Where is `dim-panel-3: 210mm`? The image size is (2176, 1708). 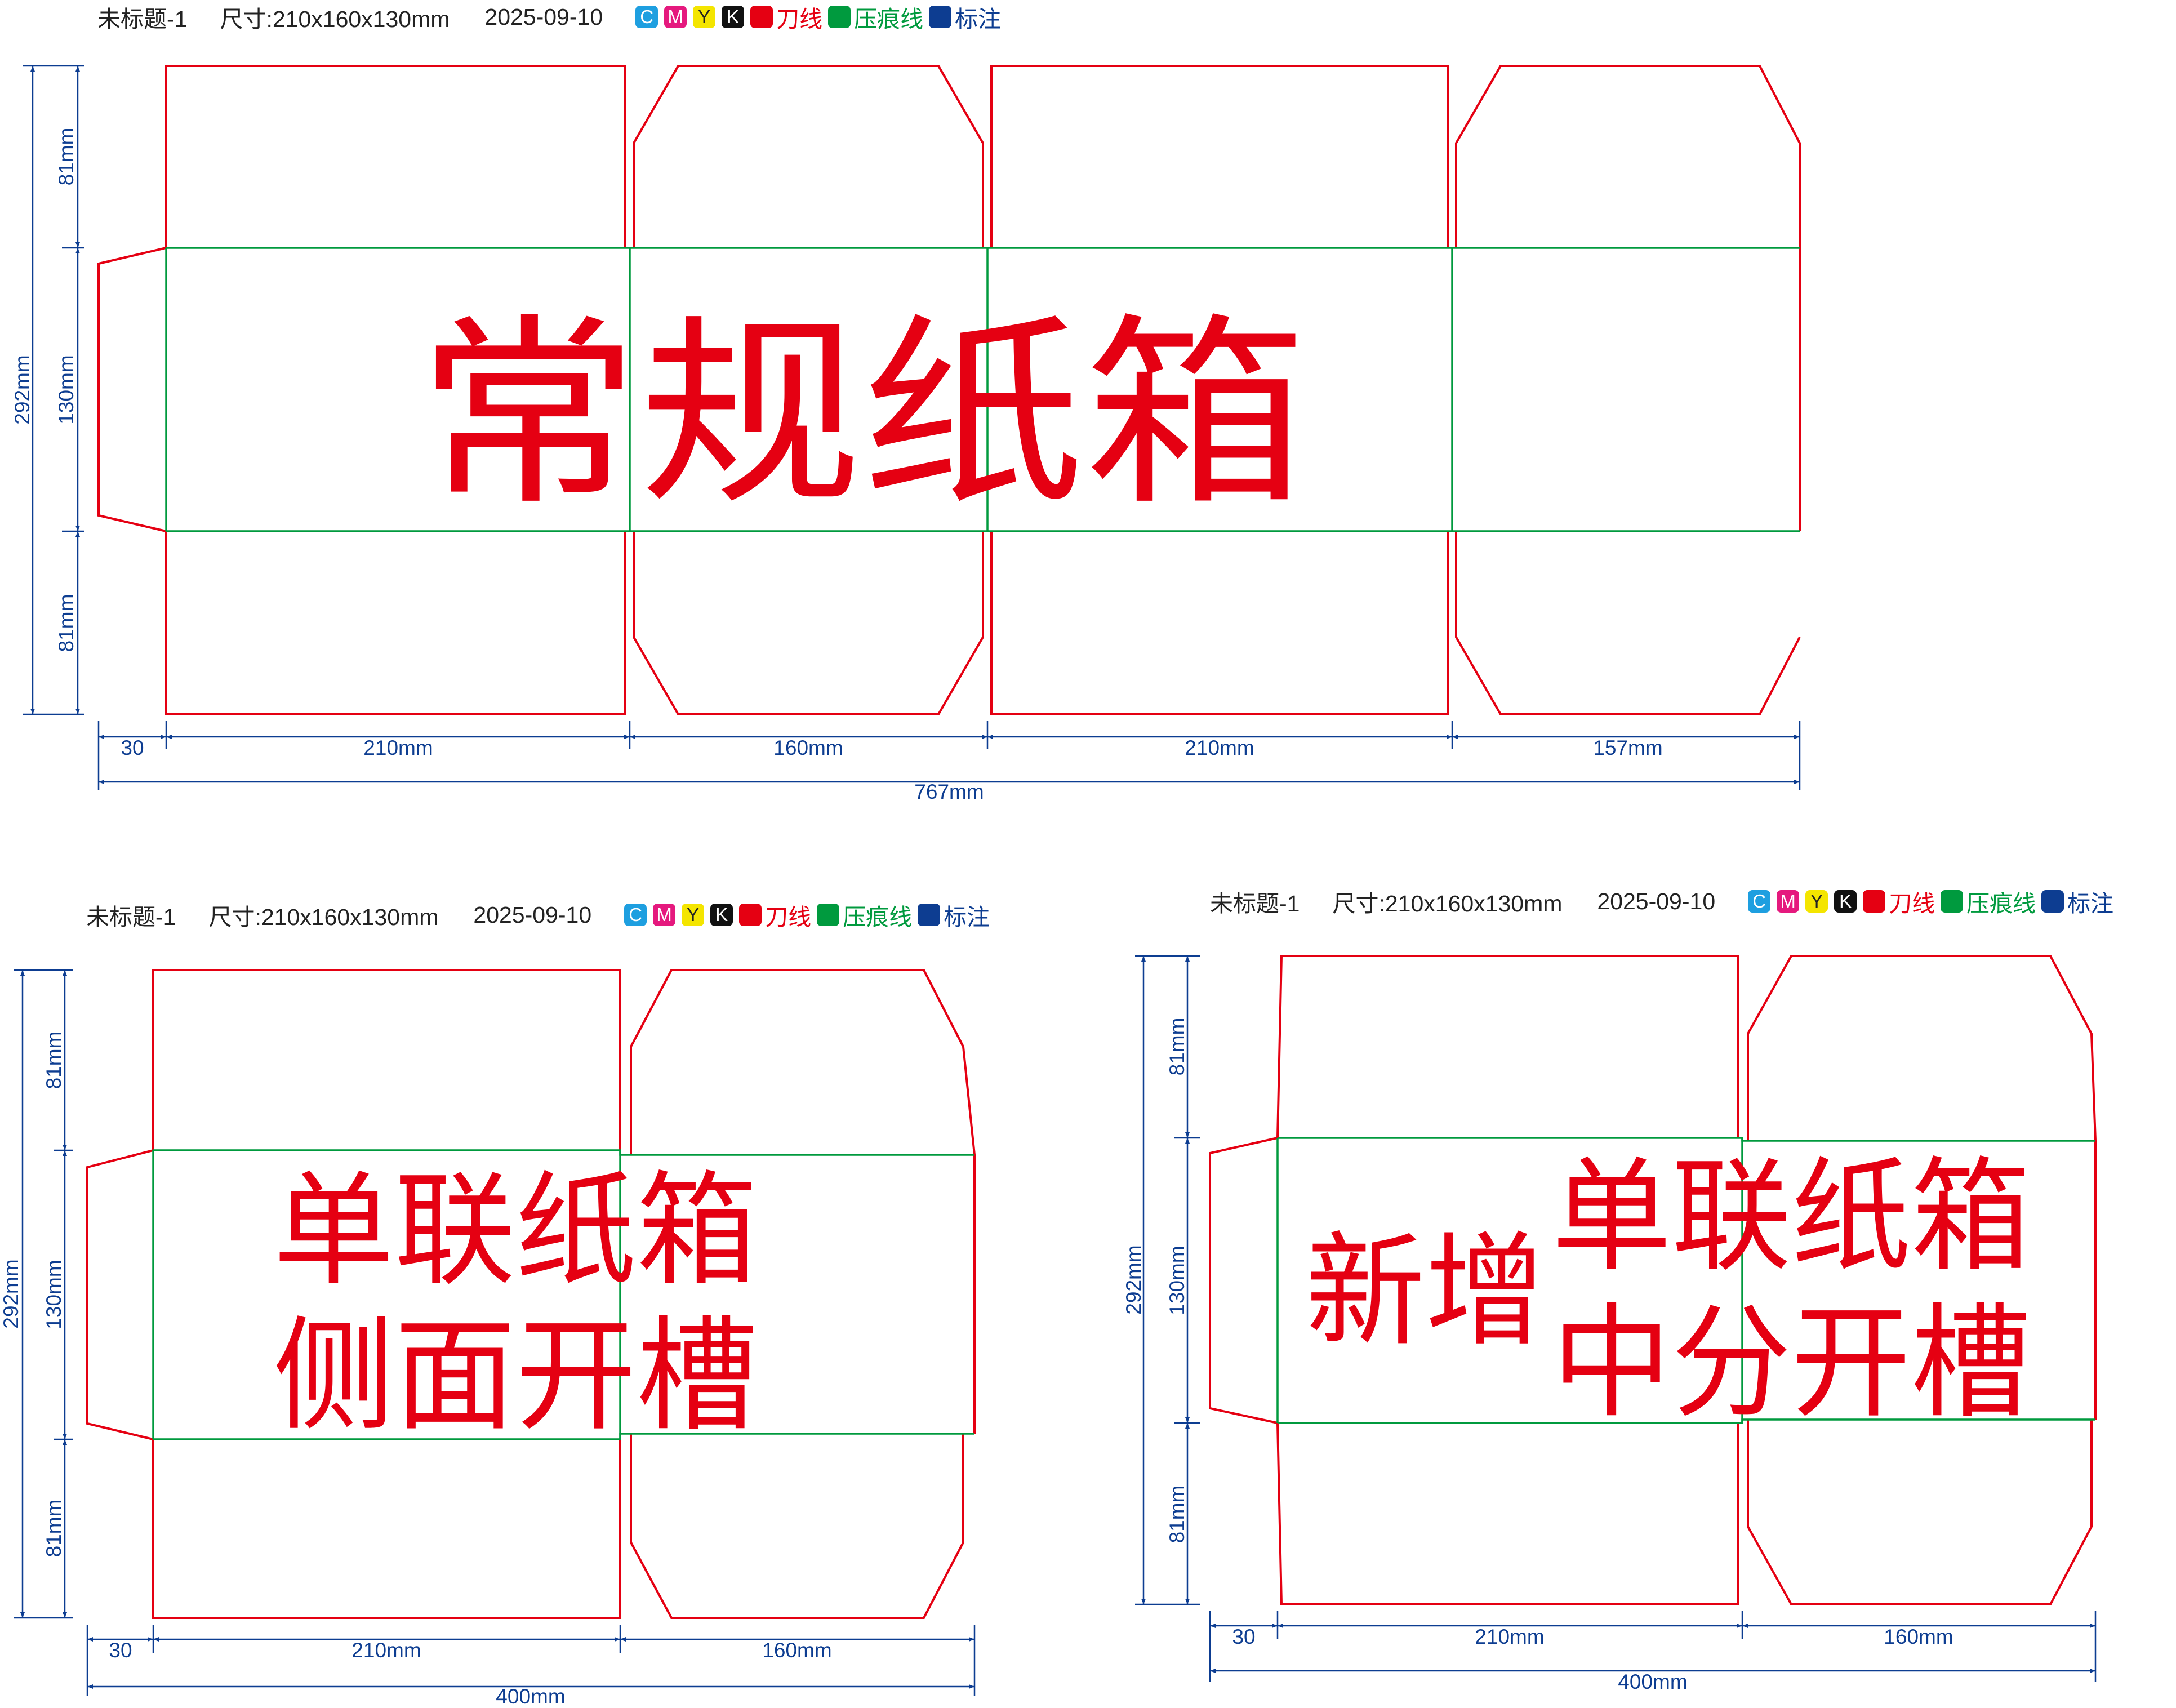 dim-panel-3: 210mm is located at coordinates (1219, 747).